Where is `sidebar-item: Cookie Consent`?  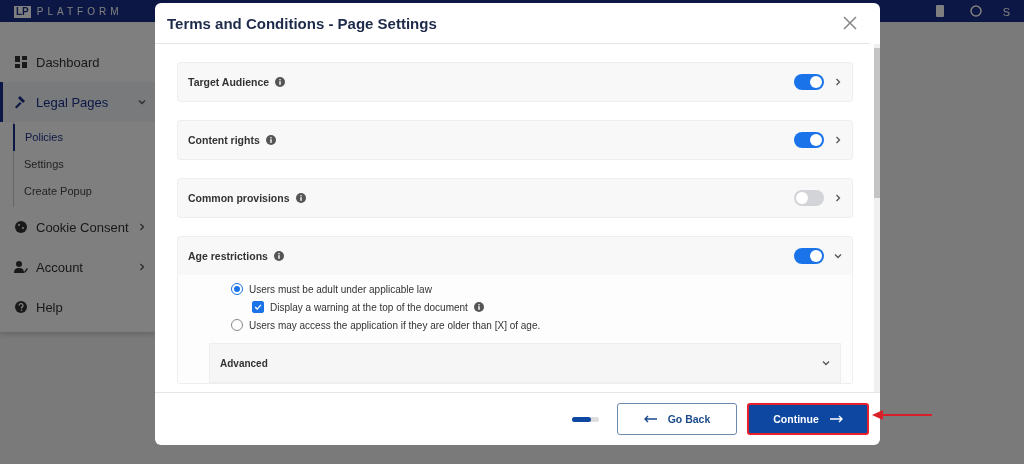 sidebar-item: Cookie Consent is located at coordinates (78, 227).